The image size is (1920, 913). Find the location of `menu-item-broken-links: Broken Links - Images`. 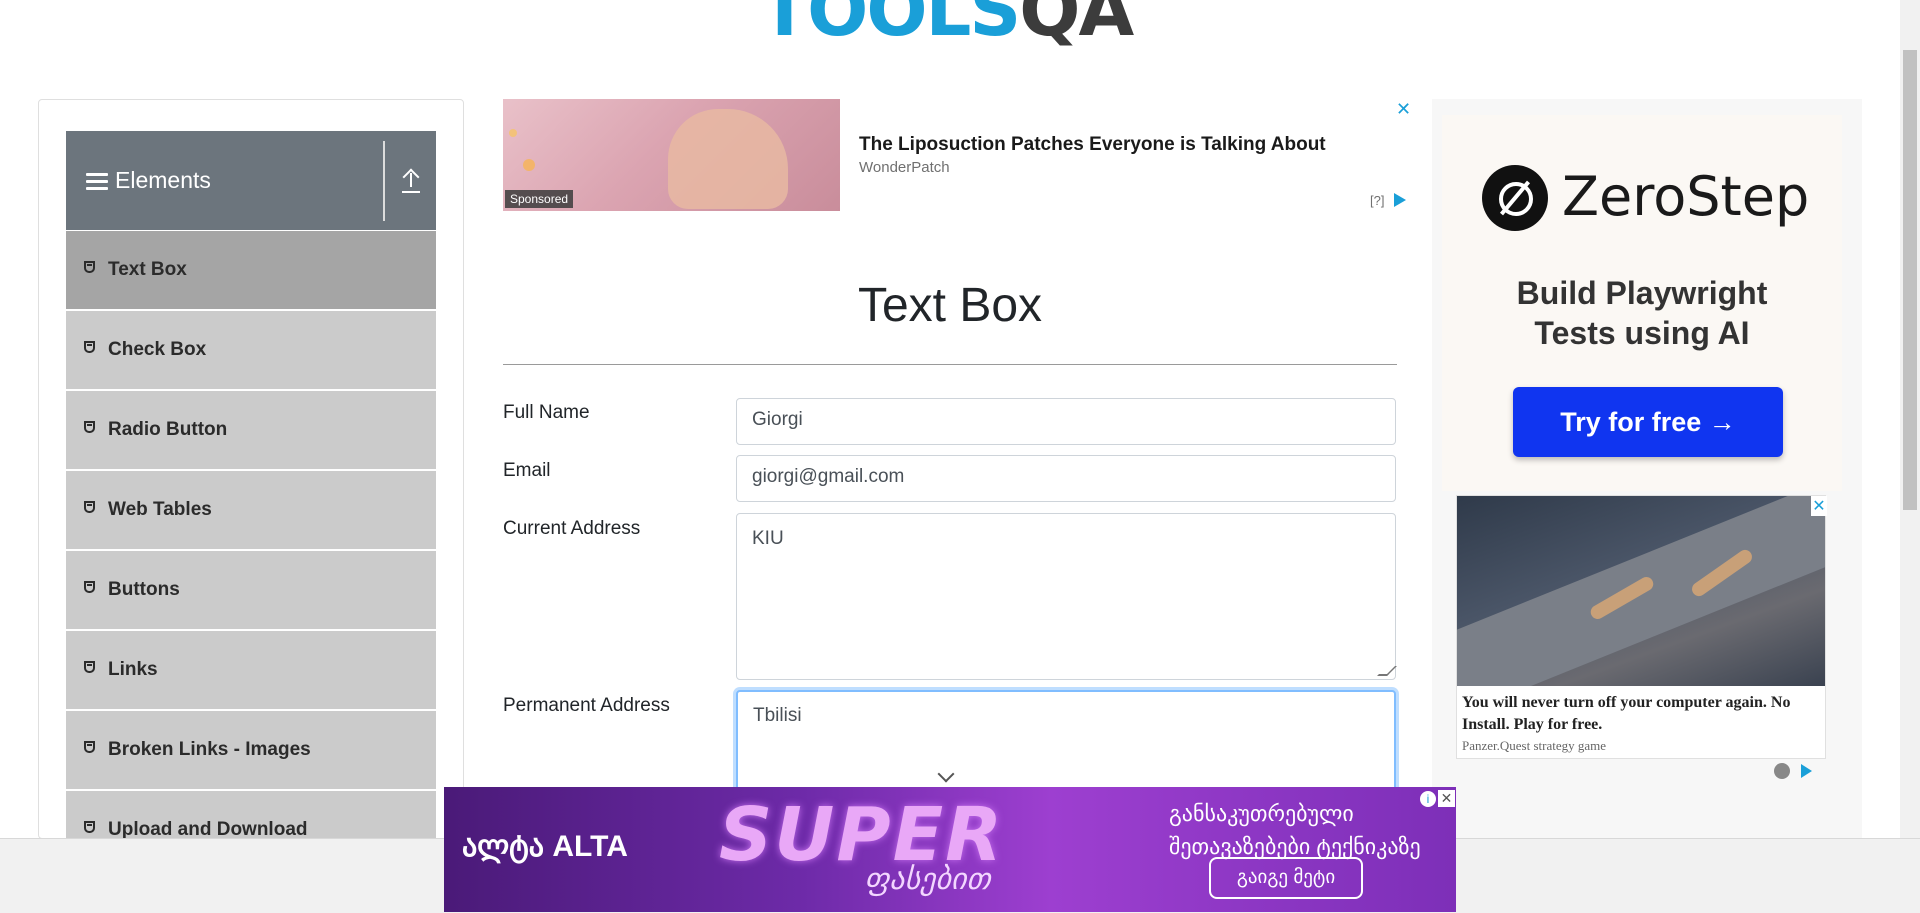

menu-item-broken-links: Broken Links - Images is located at coordinates (251, 750).